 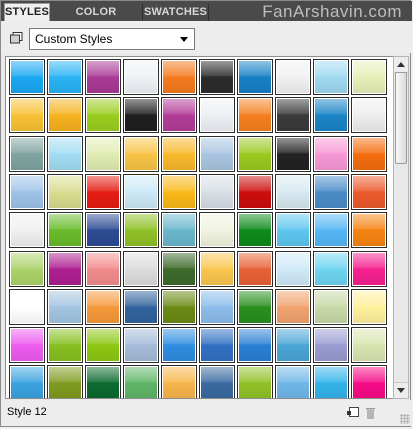 What do you see at coordinates (405, 419) in the screenshot?
I see `resize-grip-icon` at bounding box center [405, 419].